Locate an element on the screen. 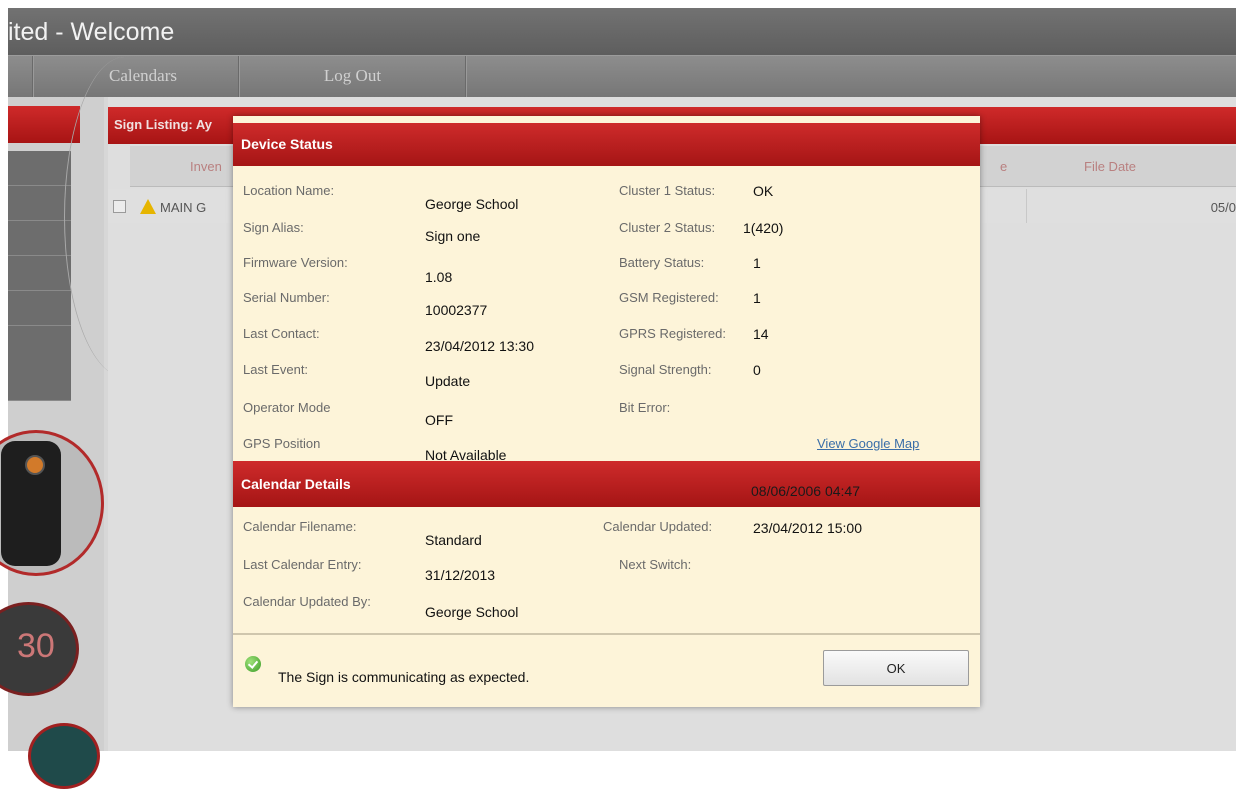  warning-icon is located at coordinates (148, 206).